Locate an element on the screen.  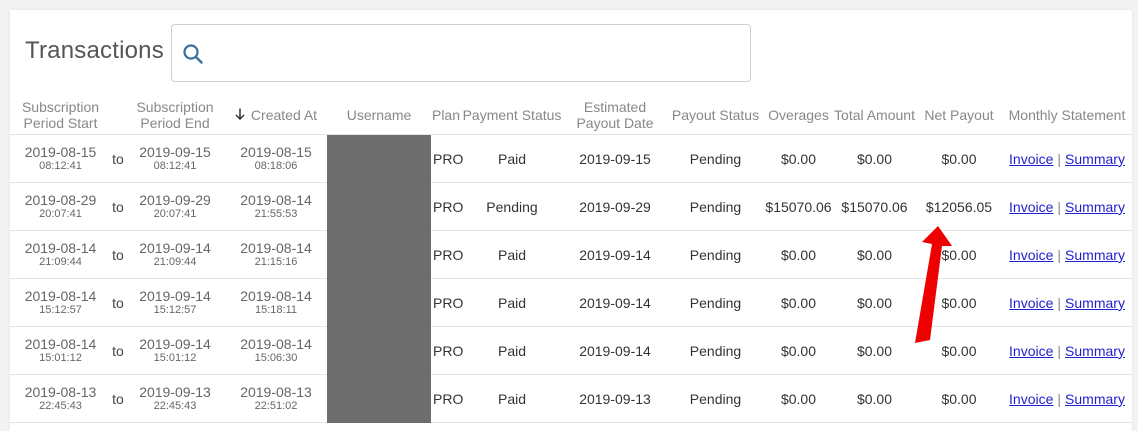
col-header-overages: Overages is located at coordinates (798, 115).